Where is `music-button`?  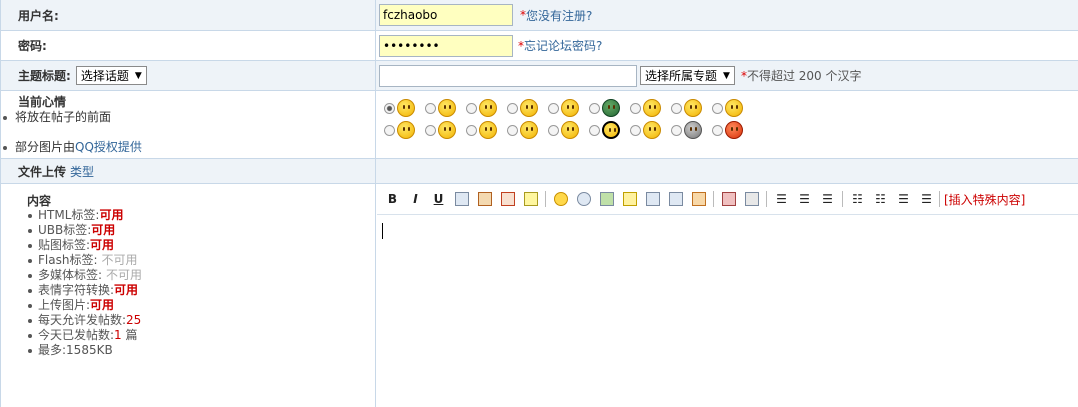
music-button is located at coordinates (629, 199).